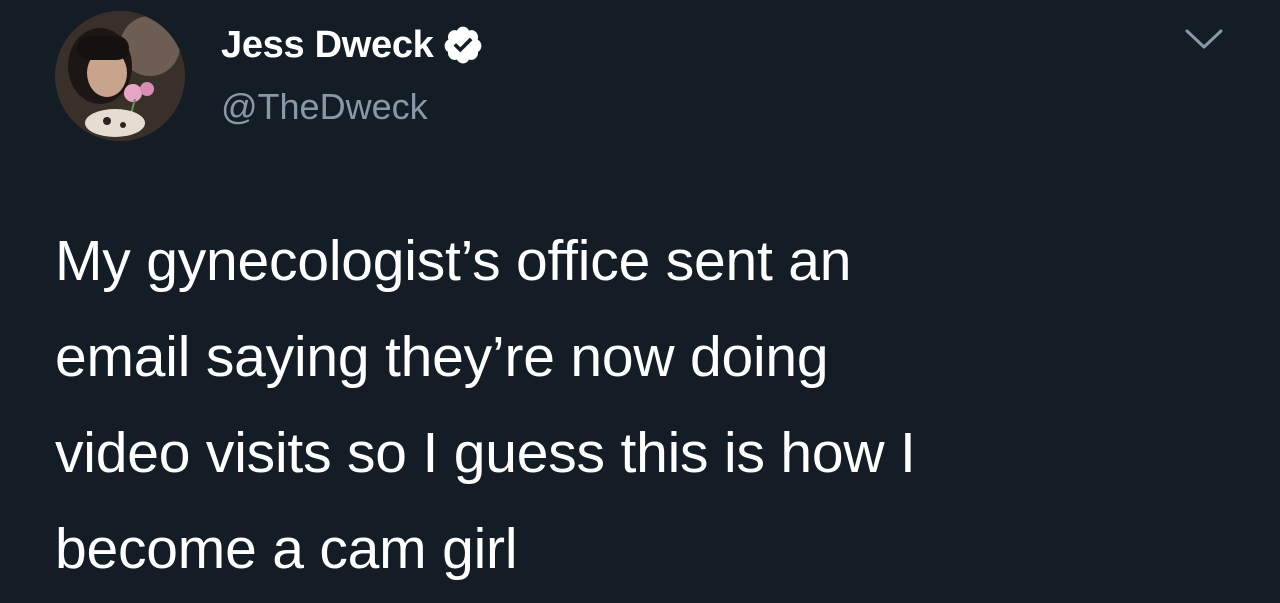 This screenshot has height=603, width=1280. Describe the element at coordinates (324, 107) in the screenshot. I see `author-handle: @TheDweck` at that location.